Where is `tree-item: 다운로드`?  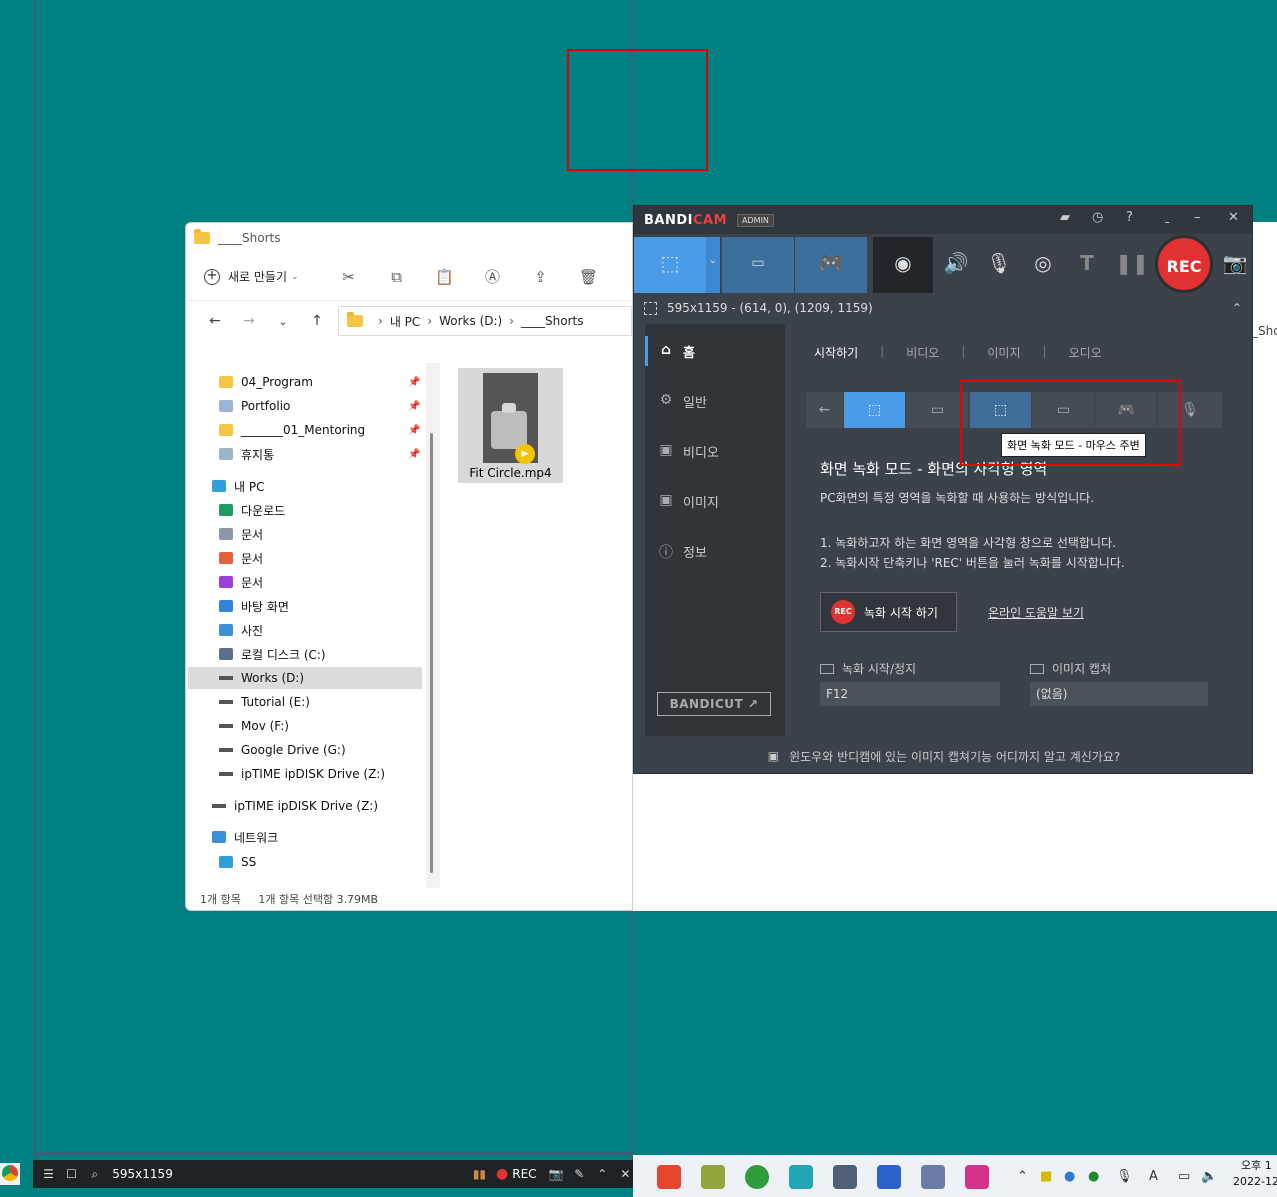 tree-item: 다운로드 is located at coordinates (252, 510).